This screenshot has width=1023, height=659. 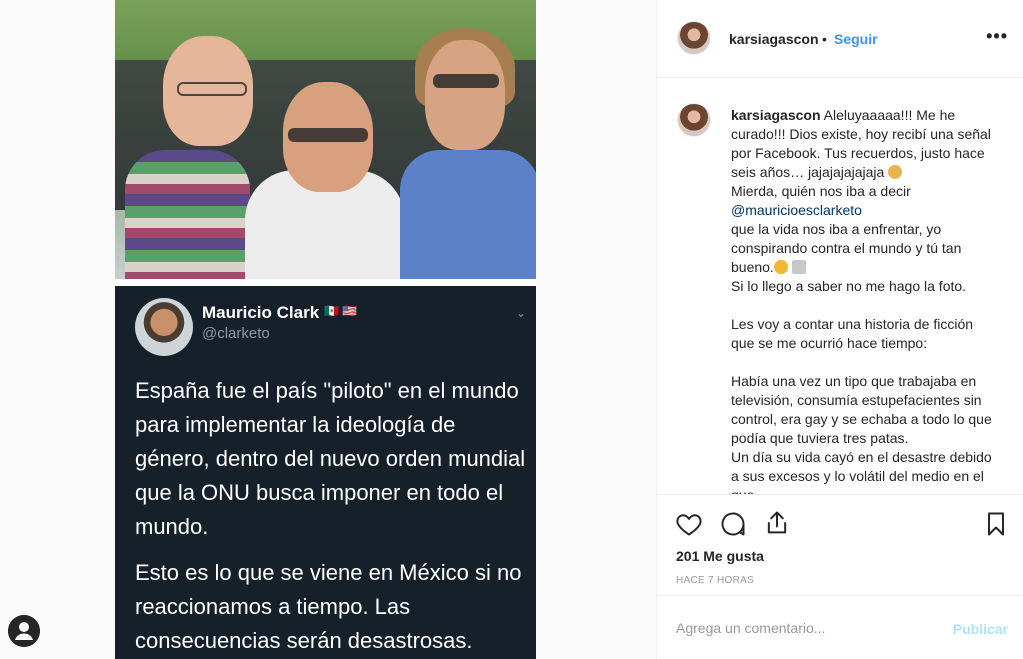 What do you see at coordinates (520, 313) in the screenshot?
I see `chevron-down-icon: ⌄` at bounding box center [520, 313].